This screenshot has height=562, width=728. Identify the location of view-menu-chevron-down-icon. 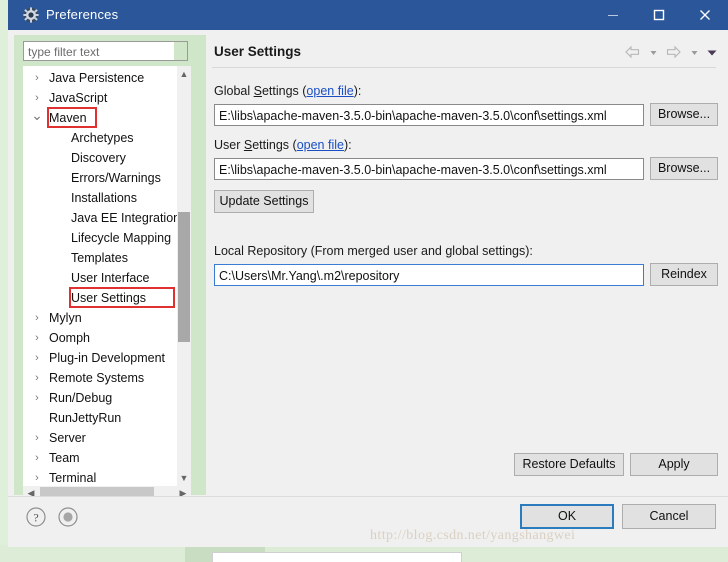
(712, 54).